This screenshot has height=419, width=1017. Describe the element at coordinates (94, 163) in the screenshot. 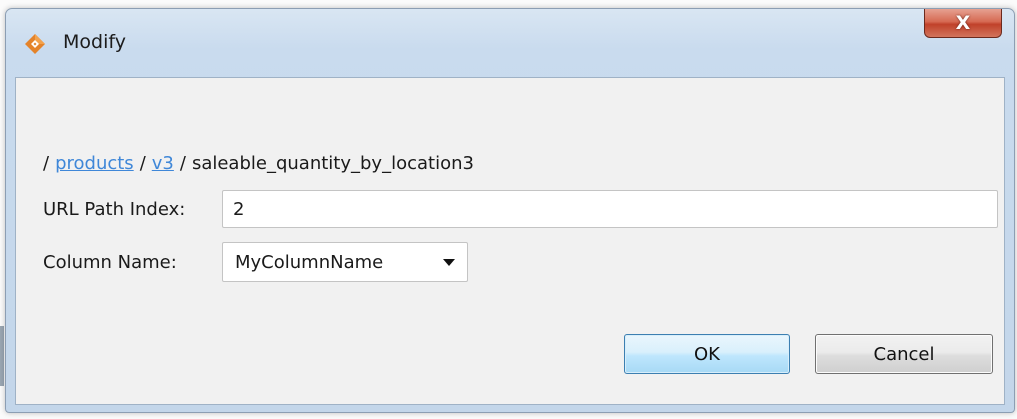

I see `breadcrumb-link-products: products` at that location.